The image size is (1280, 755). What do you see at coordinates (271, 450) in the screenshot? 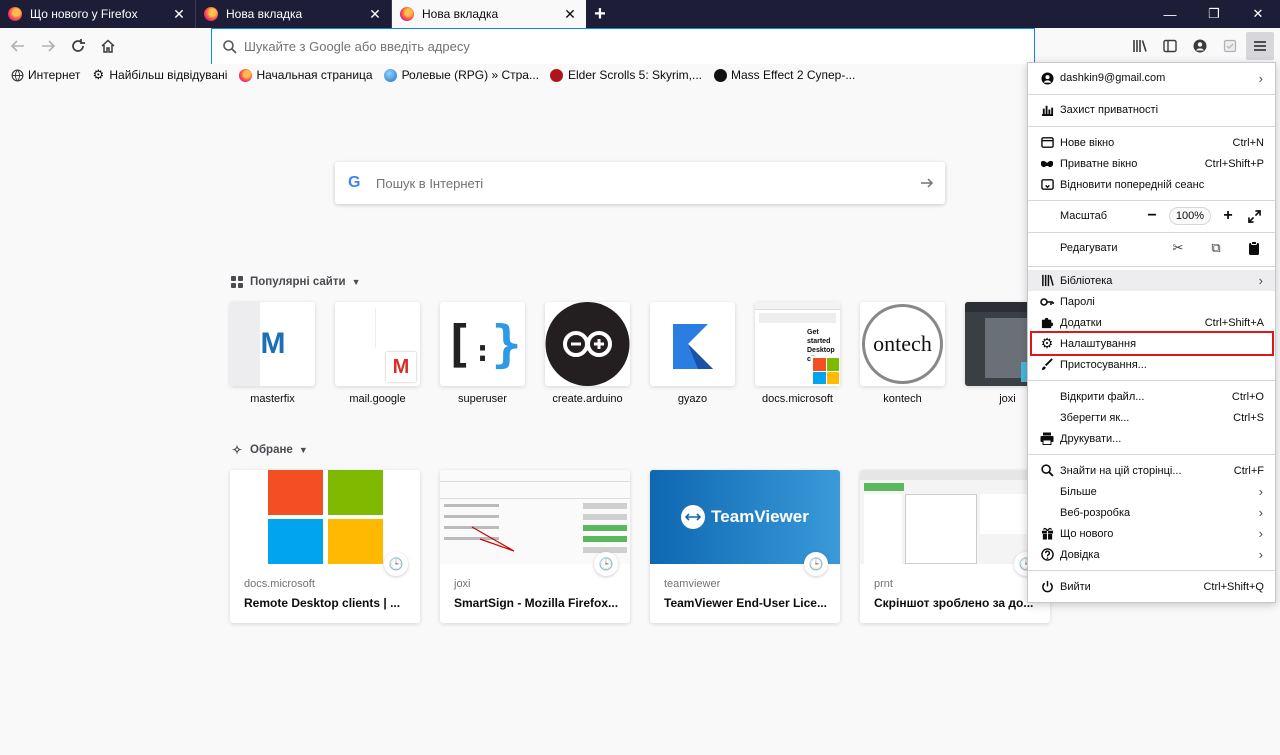
I see `section-title: Обране` at bounding box center [271, 450].